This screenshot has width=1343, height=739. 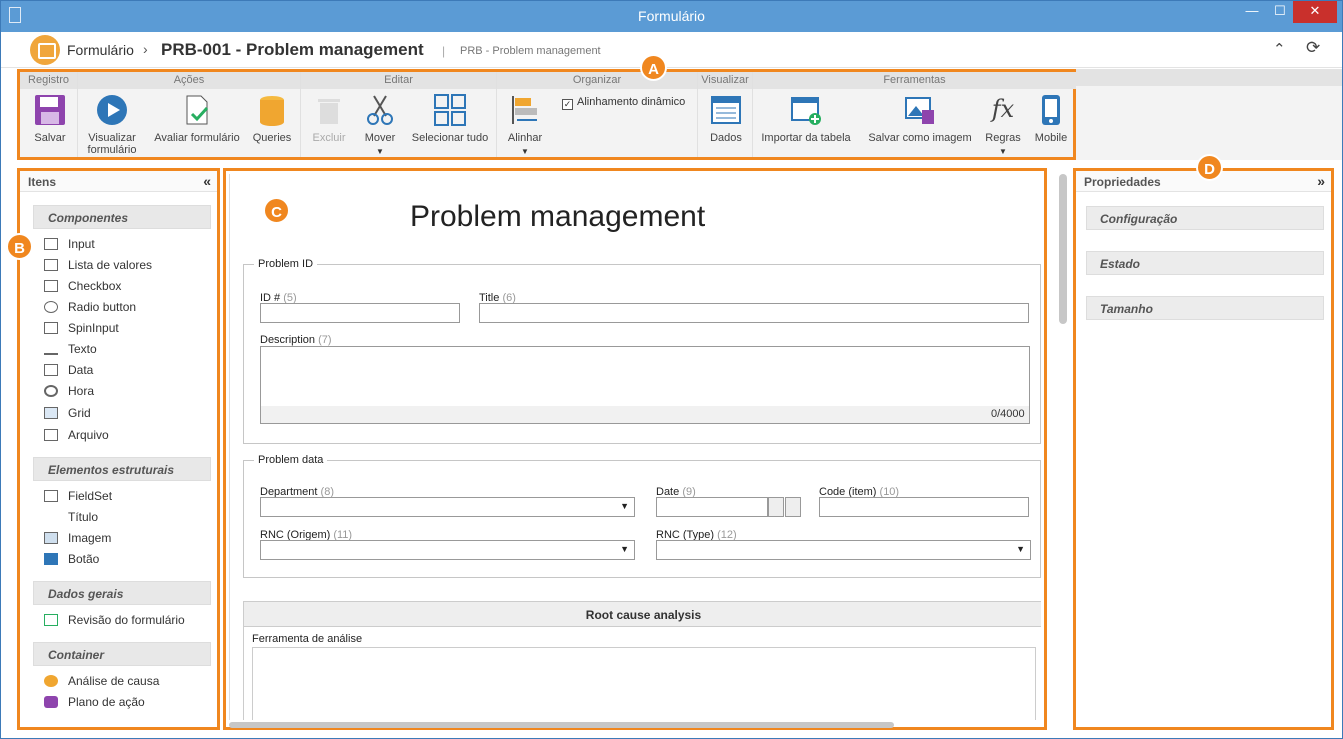 I want to click on import-table-label: Importar da tabela, so click(x=806, y=138).